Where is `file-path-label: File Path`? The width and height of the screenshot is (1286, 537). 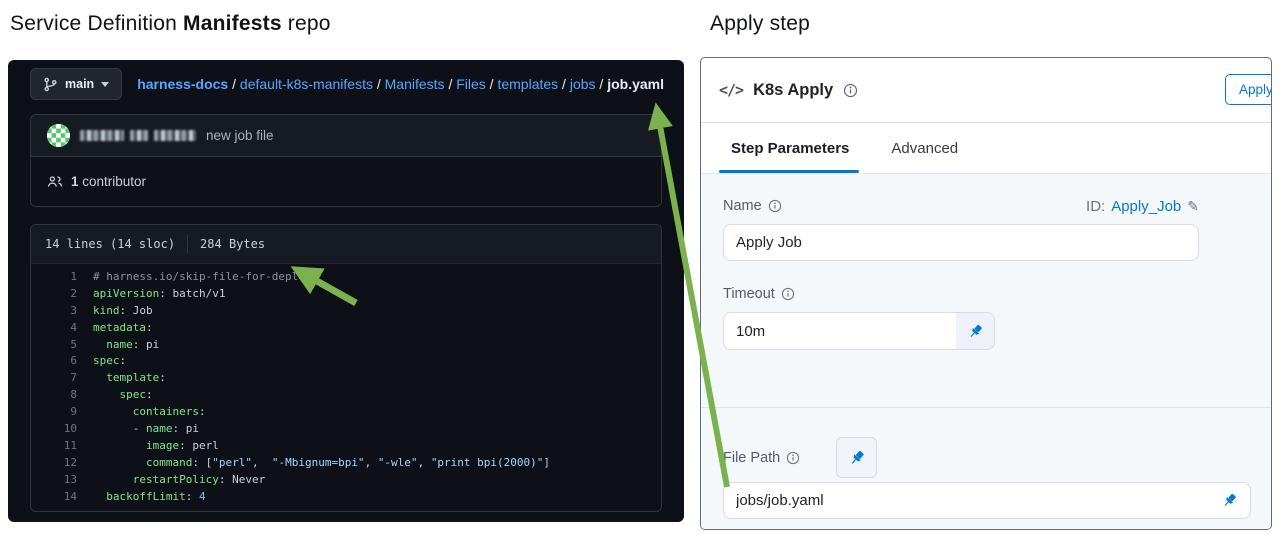
file-path-label: File Path is located at coordinates (761, 458).